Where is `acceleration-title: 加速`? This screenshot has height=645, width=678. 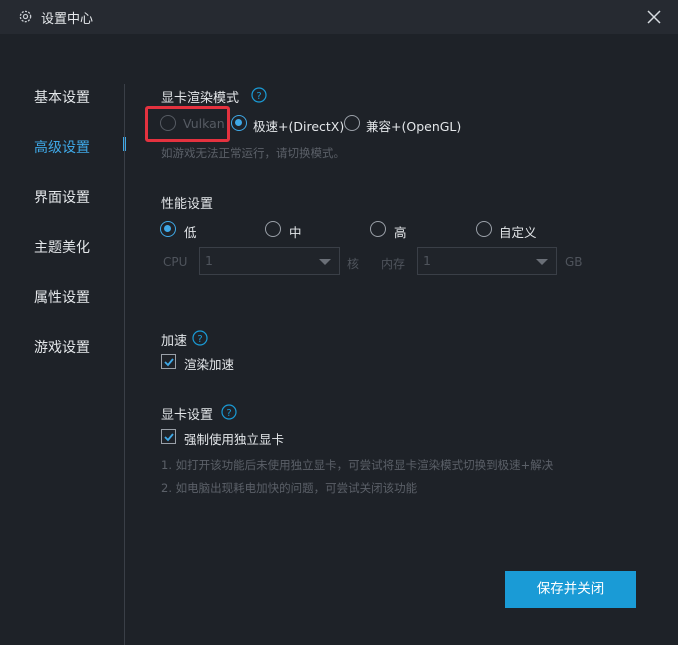 acceleration-title: 加速 is located at coordinates (174, 341).